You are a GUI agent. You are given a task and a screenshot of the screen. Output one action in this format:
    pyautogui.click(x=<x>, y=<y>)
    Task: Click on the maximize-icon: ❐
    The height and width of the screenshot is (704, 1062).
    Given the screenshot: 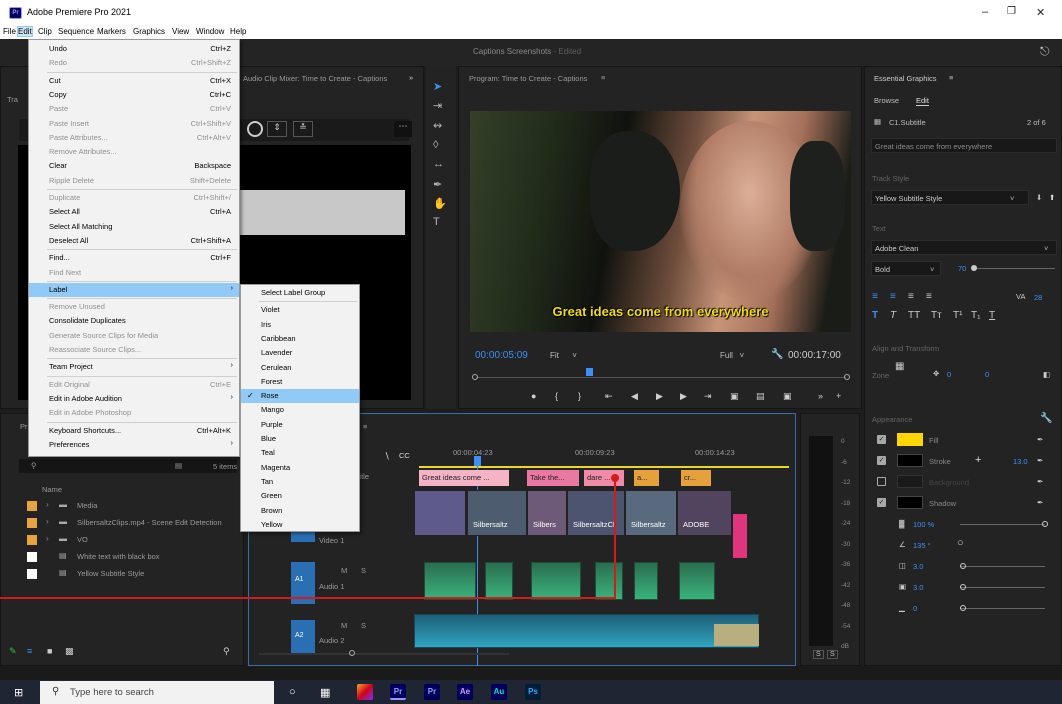 What is the action you would take?
    pyautogui.click(x=1011, y=11)
    